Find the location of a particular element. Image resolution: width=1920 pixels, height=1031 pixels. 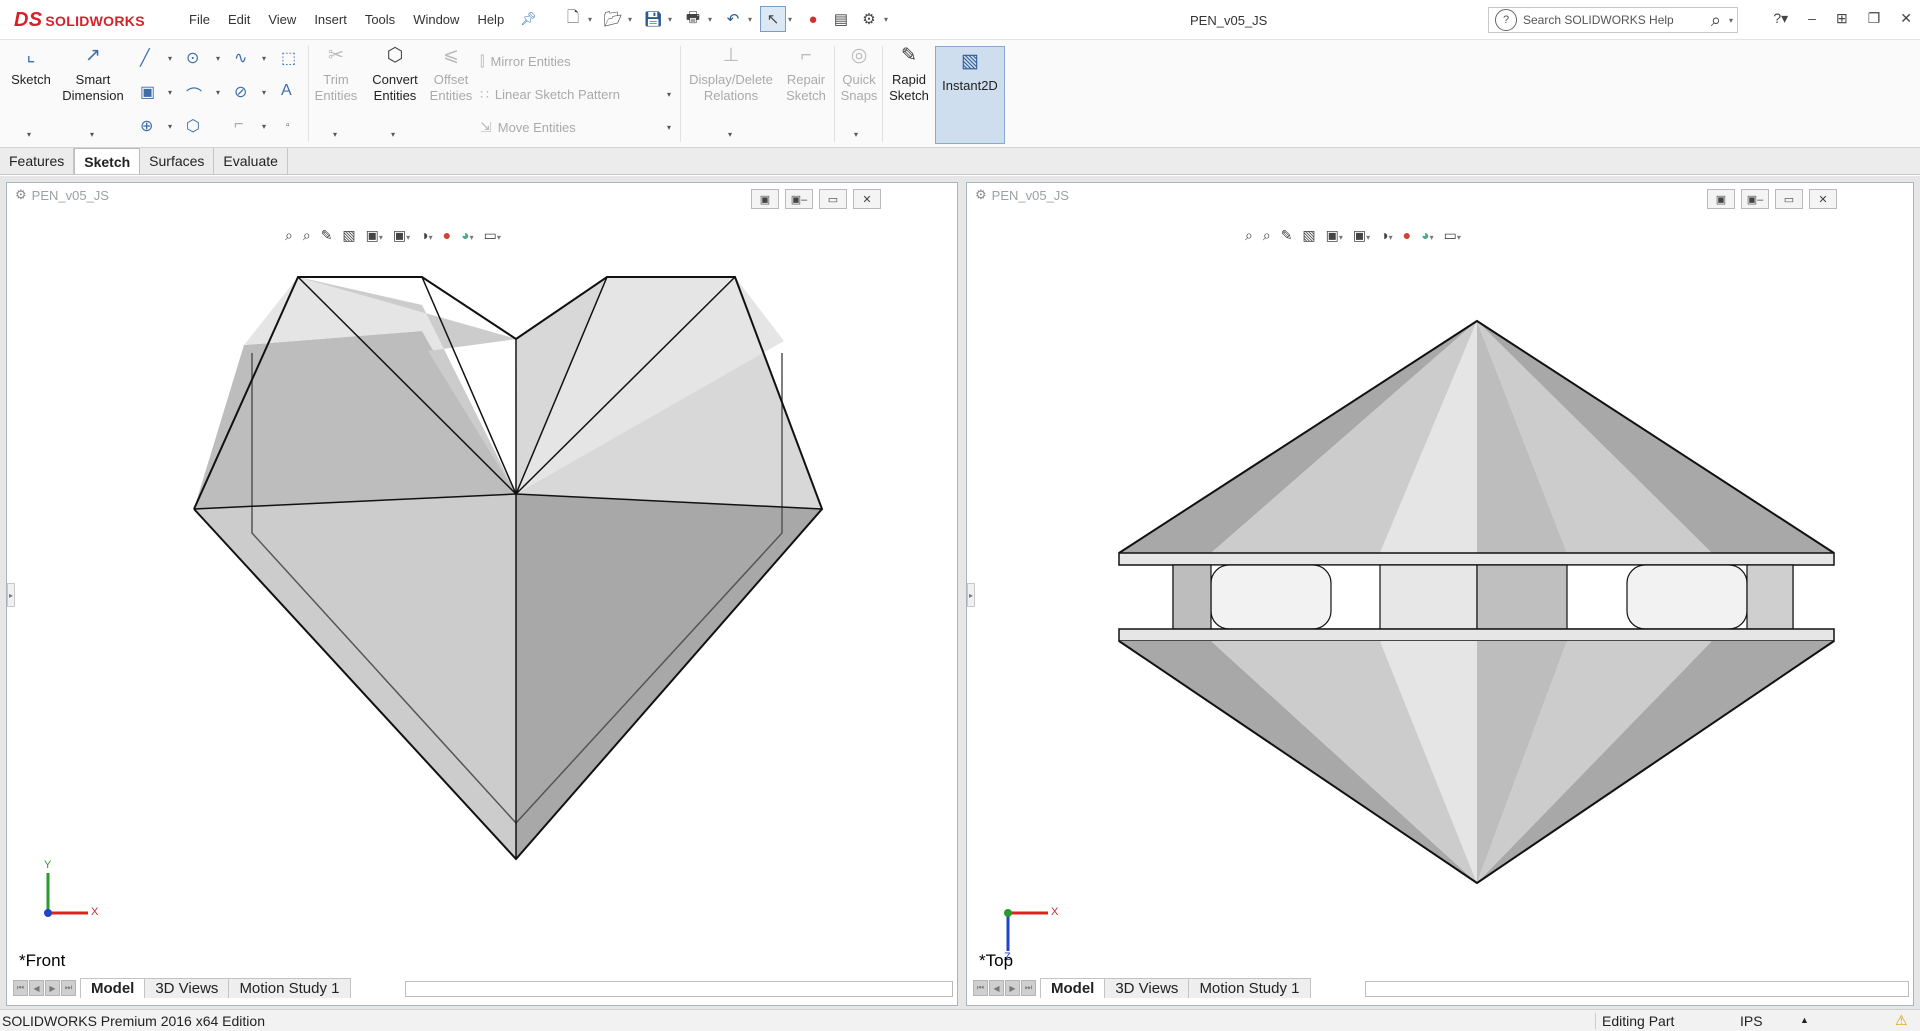

rebuild-status-icon: ⚠ is located at coordinates (1901, 1020).